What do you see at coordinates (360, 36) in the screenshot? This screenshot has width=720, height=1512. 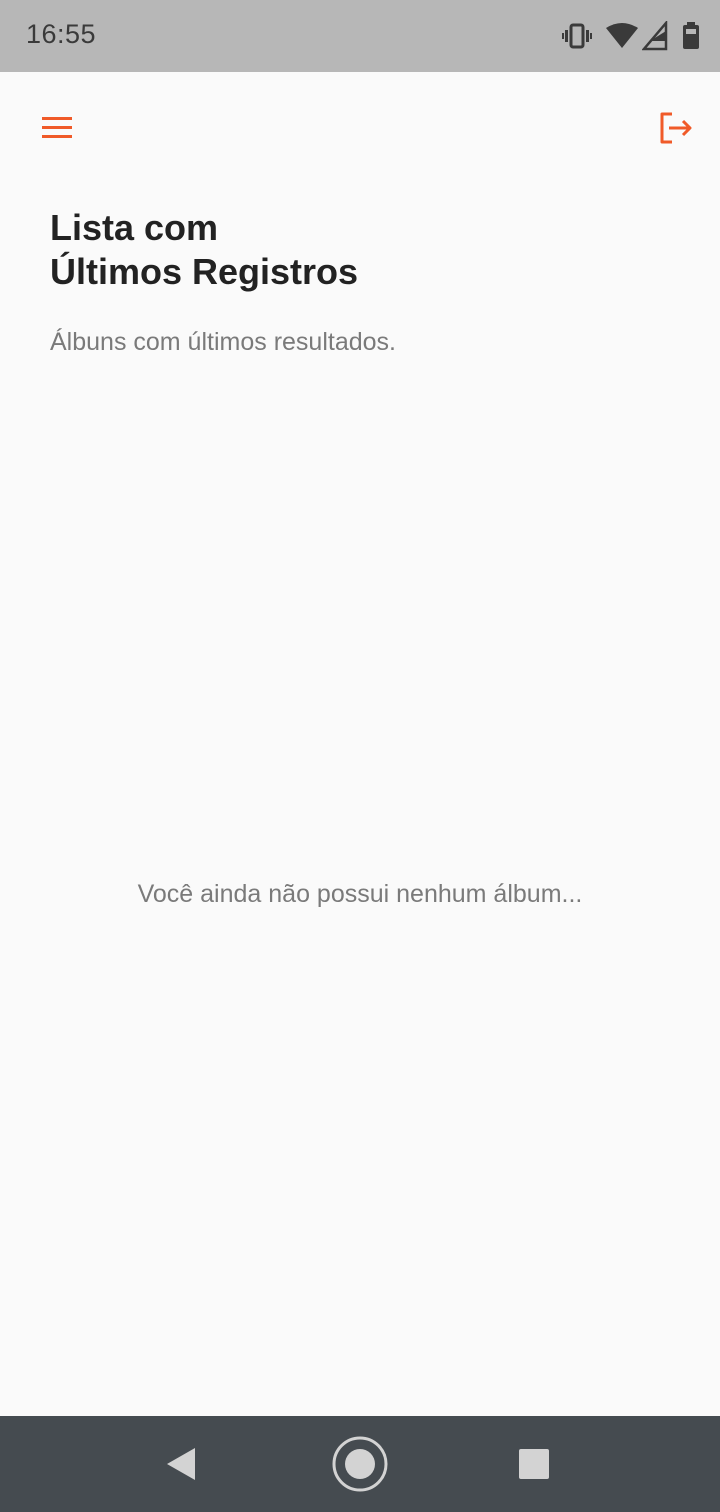 I see `status-bar: 16:55` at bounding box center [360, 36].